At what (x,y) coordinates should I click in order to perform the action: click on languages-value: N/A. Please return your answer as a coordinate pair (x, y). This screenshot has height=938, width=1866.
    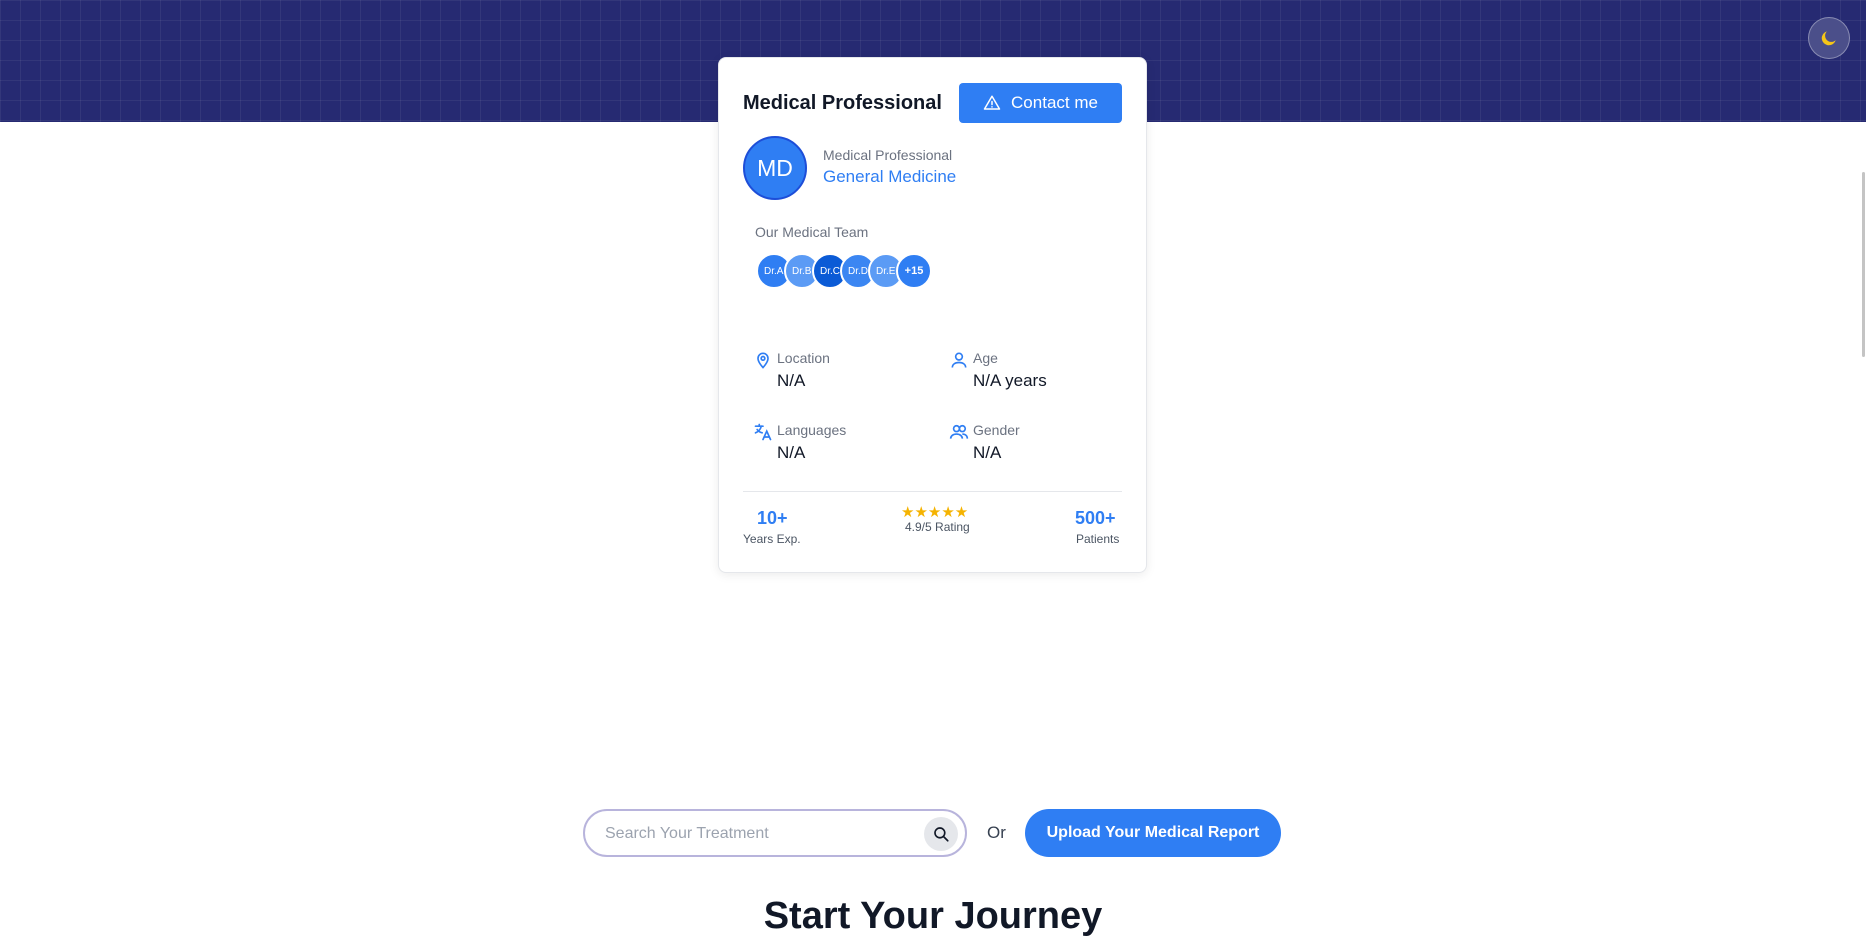
    Looking at the image, I should click on (791, 452).